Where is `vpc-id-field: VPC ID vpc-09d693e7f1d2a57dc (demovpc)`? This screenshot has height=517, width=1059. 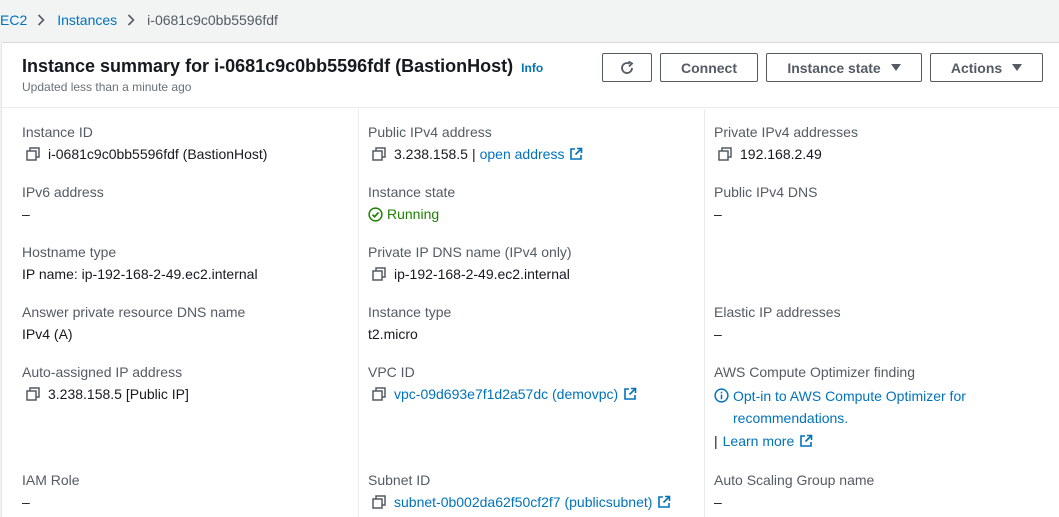
vpc-id-field: VPC ID vpc-09d693e7f1d2a57dc (demovpc) is located at coordinates (502, 383).